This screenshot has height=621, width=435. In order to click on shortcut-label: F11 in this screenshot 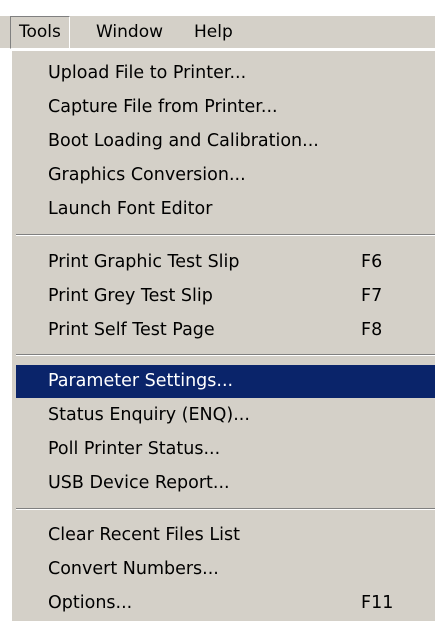, I will do `click(377, 603)`.